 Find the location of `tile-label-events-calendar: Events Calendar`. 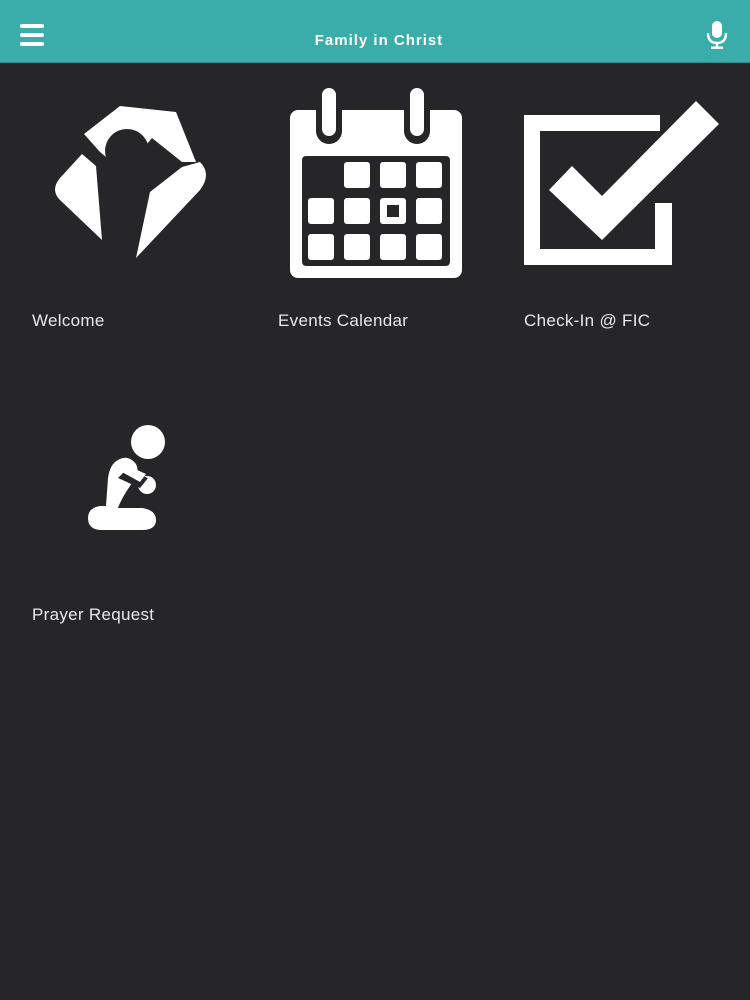

tile-label-events-calendar: Events Calendar is located at coordinates (343, 320).